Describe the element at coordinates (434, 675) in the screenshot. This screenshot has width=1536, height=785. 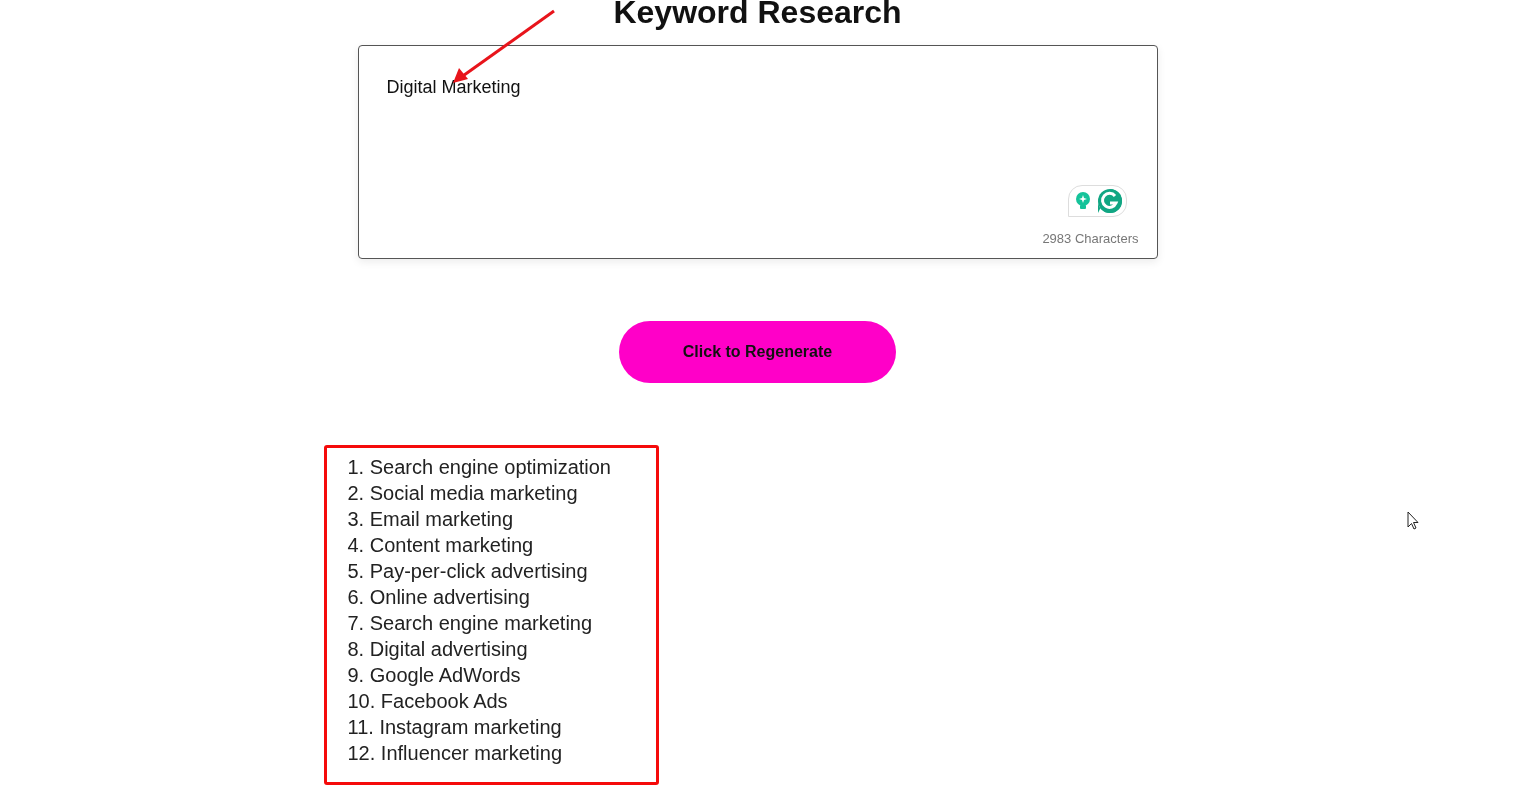
I see `keyword-result: 9. Google AdWords` at that location.